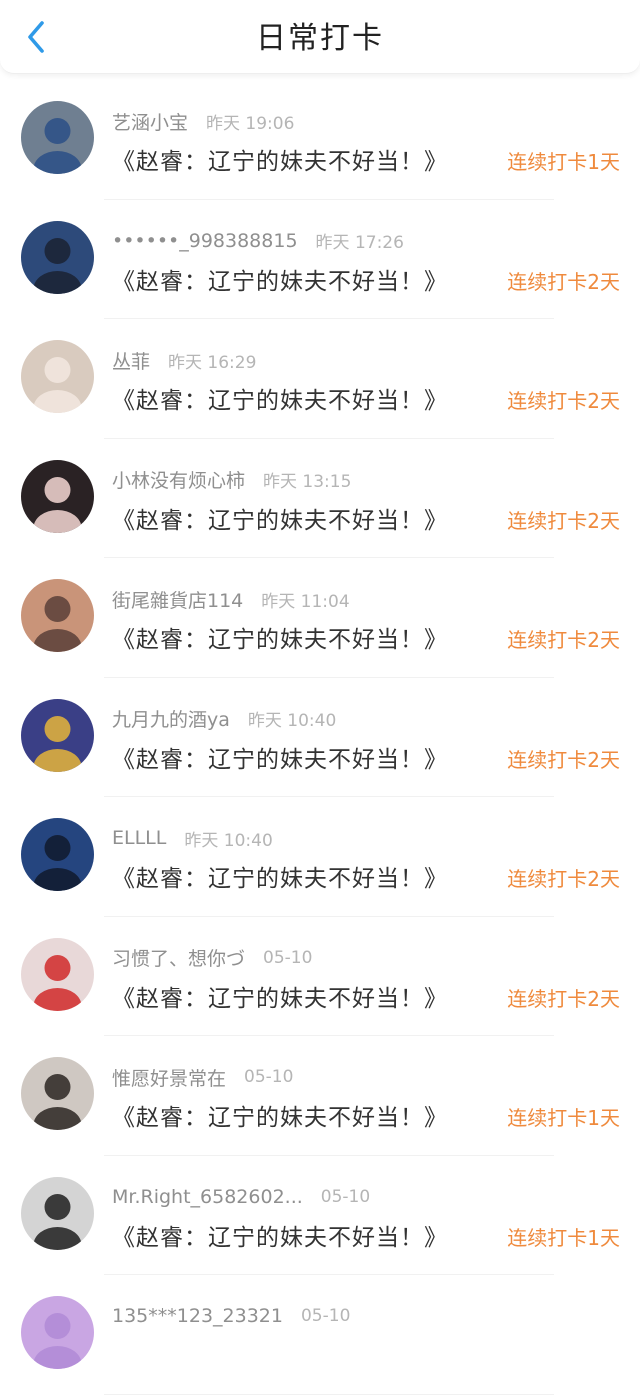  I want to click on user-name: ••••••_998388815, so click(205, 241).